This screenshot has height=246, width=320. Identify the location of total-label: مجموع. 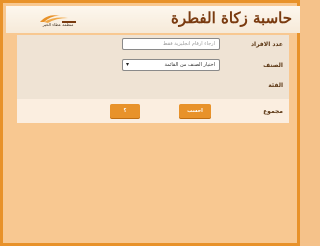
(273, 111).